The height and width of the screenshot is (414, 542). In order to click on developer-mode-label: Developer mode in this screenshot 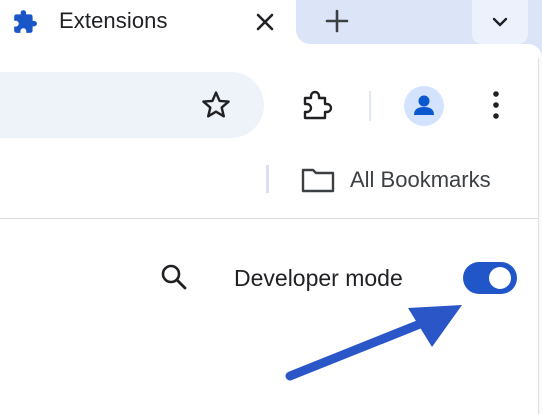, I will do `click(318, 278)`.